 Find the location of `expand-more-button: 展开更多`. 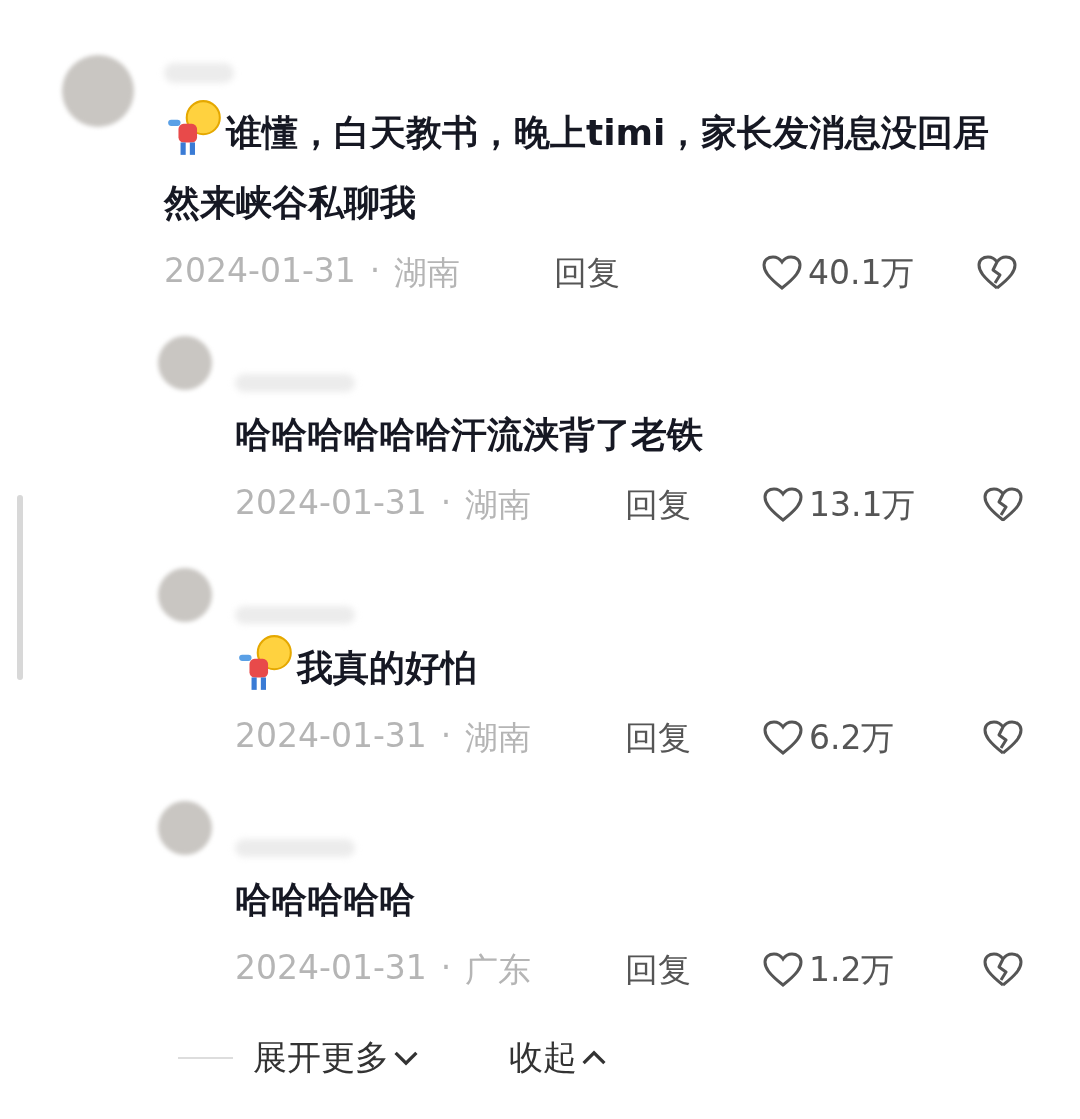

expand-more-button: 展开更多 is located at coordinates (336, 1058).